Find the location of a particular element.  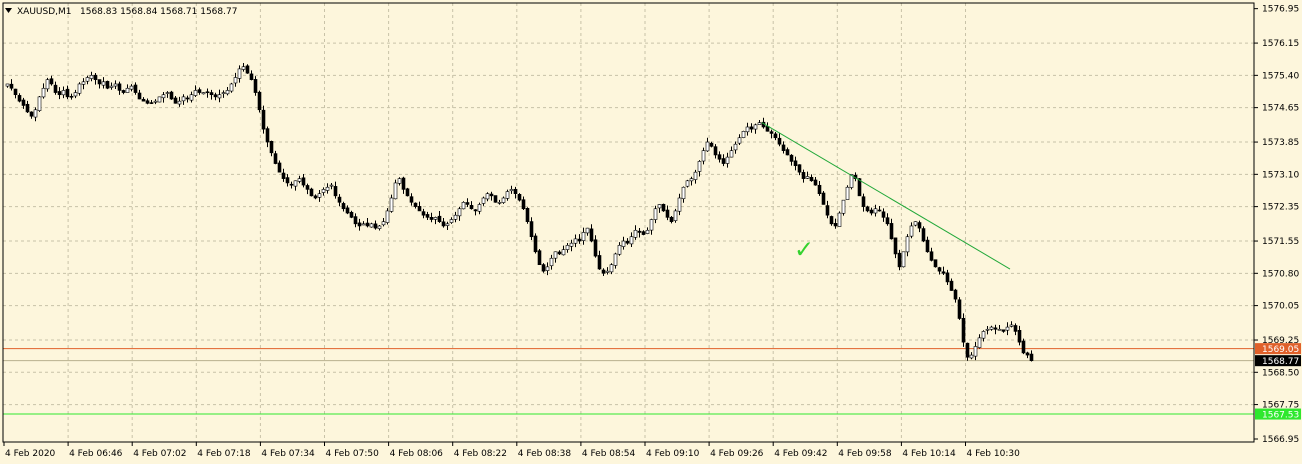

y-tick-label: 1574.65 is located at coordinates (1280, 109).